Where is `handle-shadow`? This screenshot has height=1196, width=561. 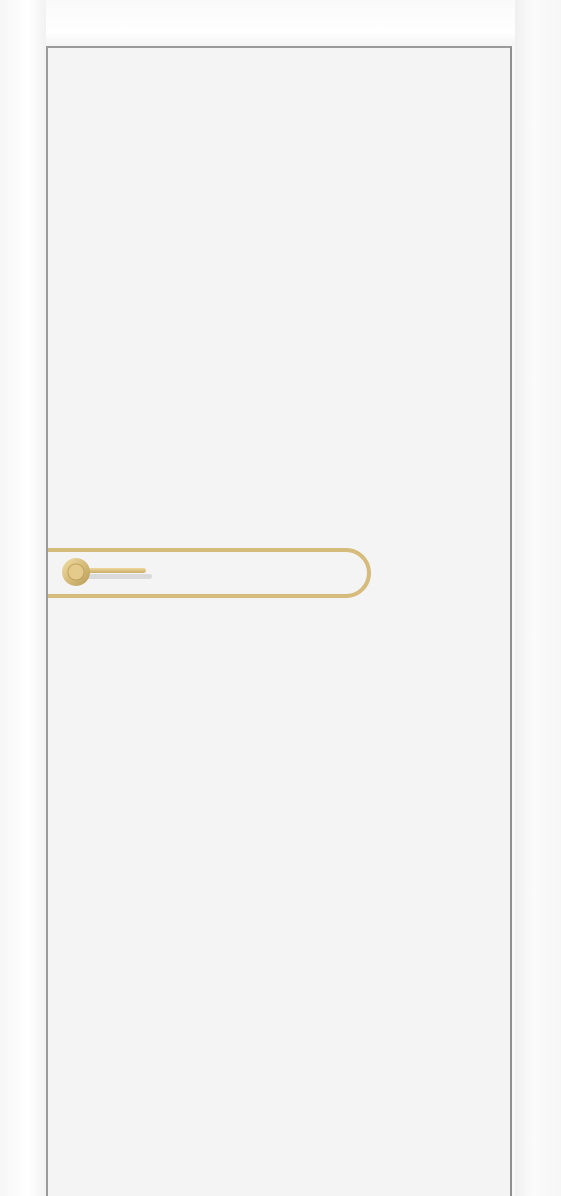
handle-shadow is located at coordinates (116, 576).